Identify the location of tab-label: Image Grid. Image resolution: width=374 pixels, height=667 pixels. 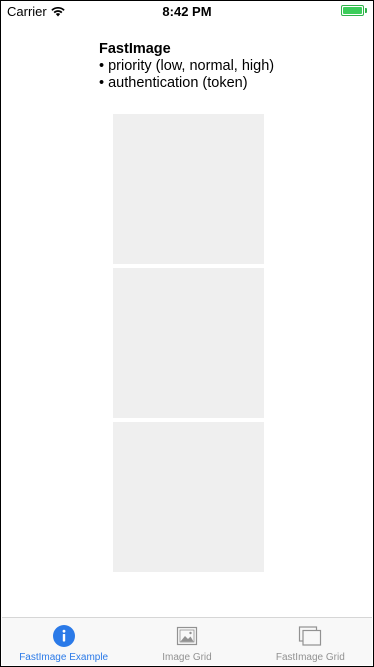
(187, 657).